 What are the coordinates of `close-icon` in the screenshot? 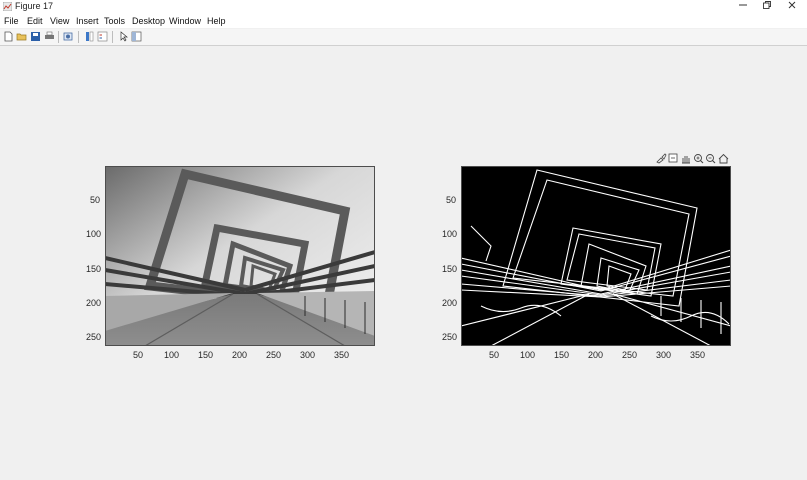 It's located at (792, 5).